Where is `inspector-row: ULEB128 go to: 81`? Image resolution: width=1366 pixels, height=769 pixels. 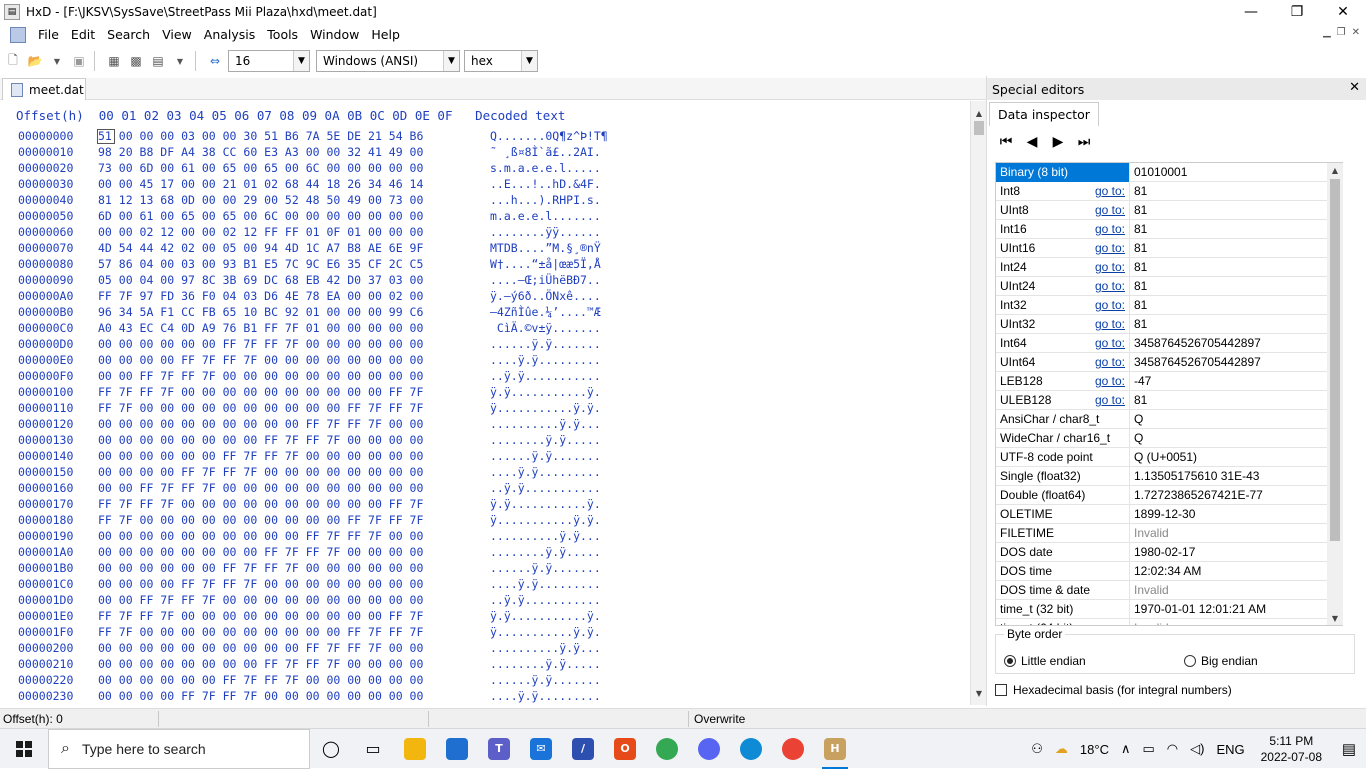 inspector-row: ULEB128 go to: 81 is located at coordinates (1169, 400).